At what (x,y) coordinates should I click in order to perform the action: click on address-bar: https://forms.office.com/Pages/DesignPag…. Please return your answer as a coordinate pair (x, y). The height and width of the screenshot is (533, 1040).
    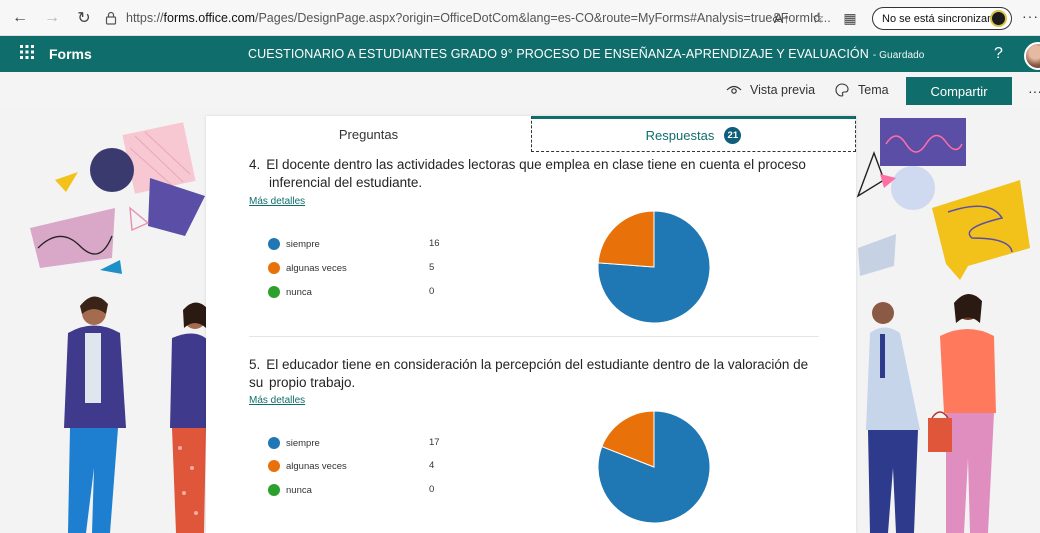
    Looking at the image, I should click on (476, 18).